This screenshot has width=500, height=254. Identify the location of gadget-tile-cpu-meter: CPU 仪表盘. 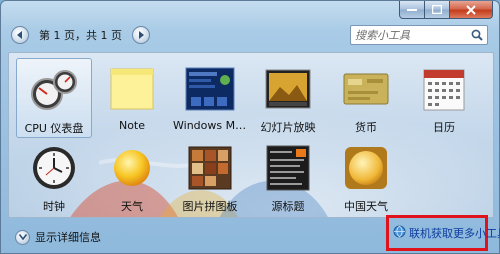
(54, 98).